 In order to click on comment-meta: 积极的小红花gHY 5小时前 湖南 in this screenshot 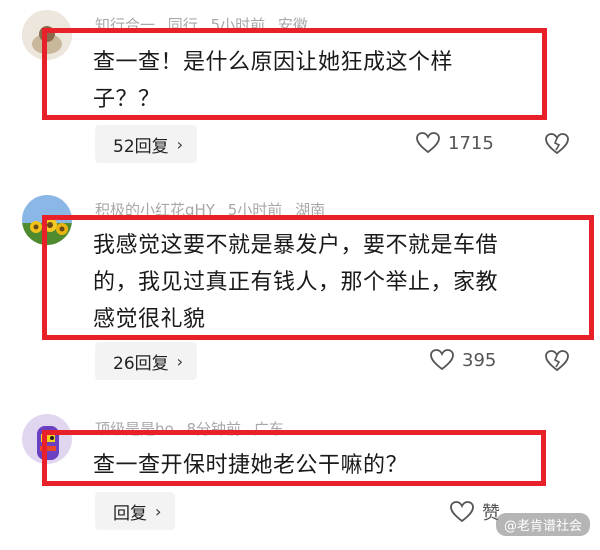, I will do `click(214, 209)`.